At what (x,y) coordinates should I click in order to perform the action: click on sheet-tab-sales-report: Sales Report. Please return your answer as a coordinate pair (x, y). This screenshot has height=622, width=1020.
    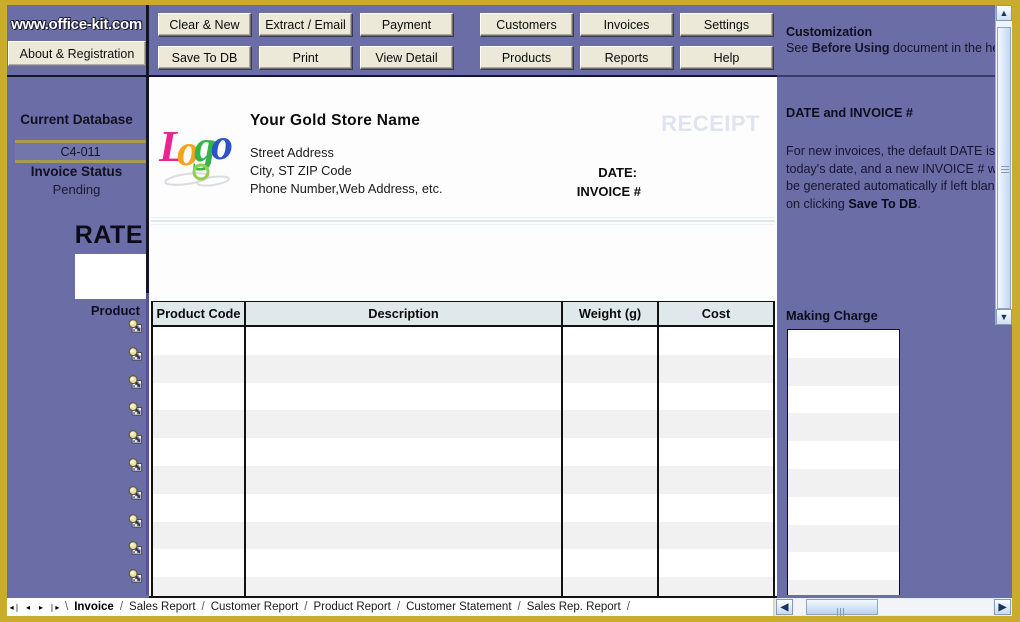
    Looking at the image, I should click on (162, 607).